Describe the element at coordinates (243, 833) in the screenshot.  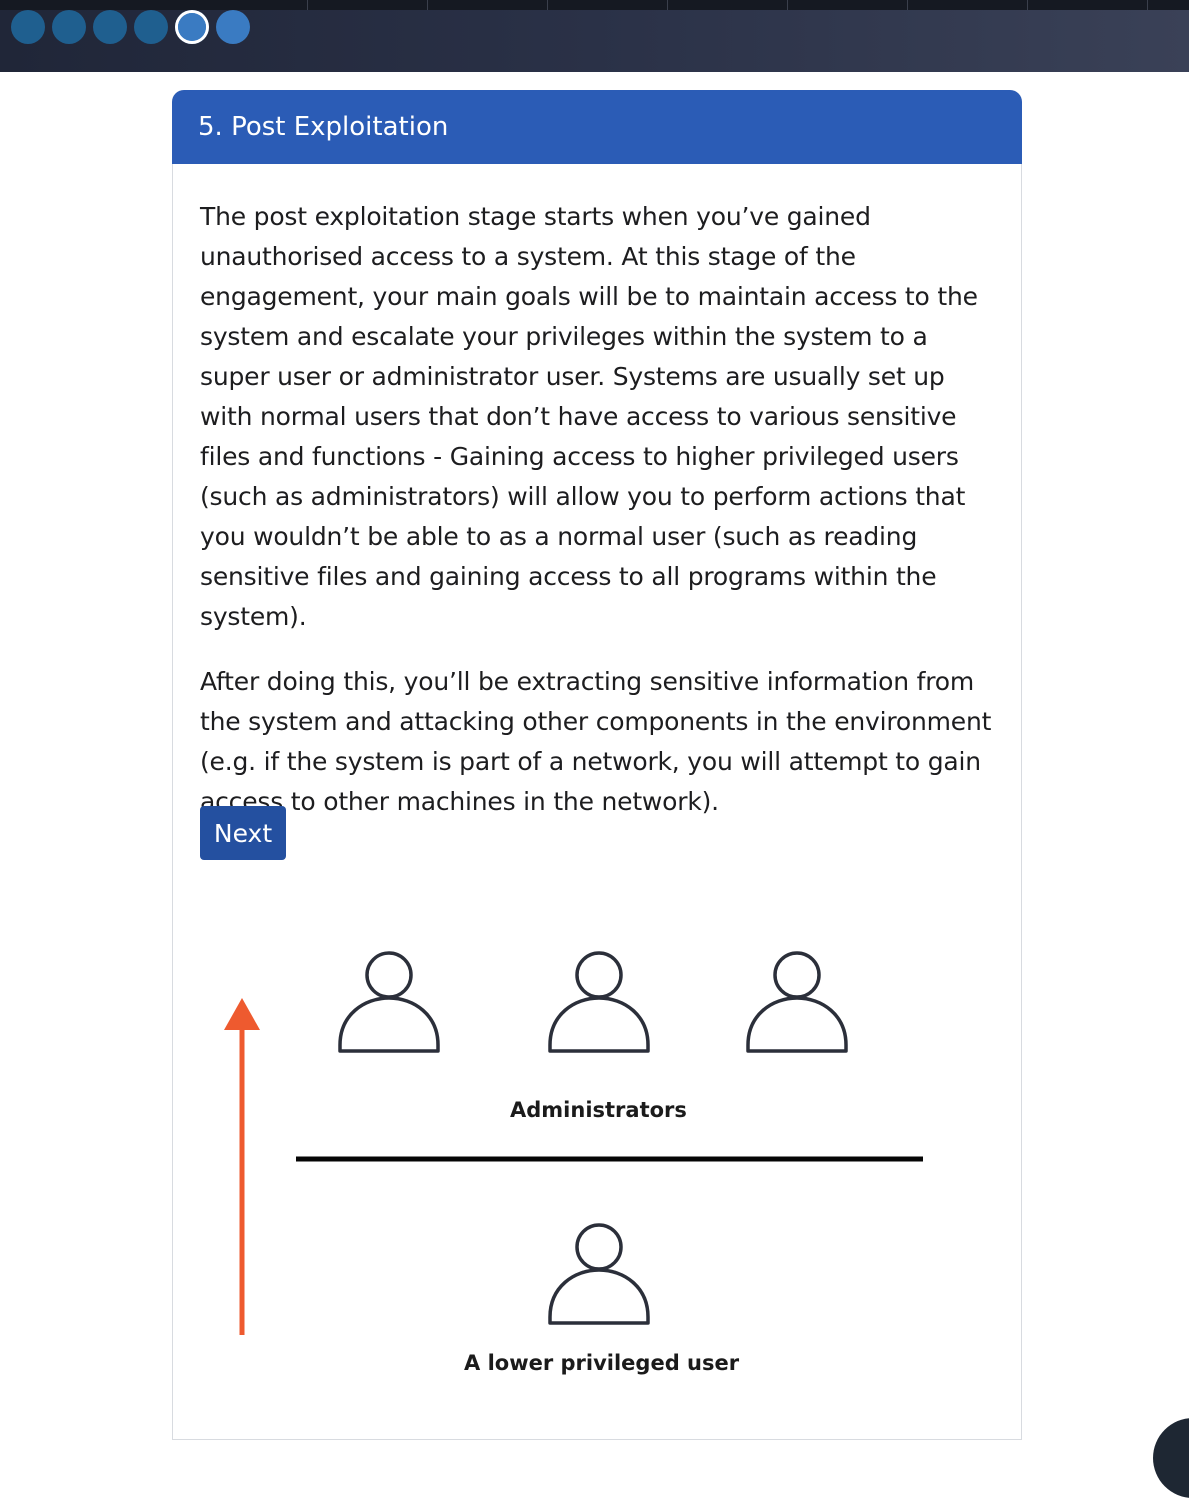
I see `next-button: Next` at that location.